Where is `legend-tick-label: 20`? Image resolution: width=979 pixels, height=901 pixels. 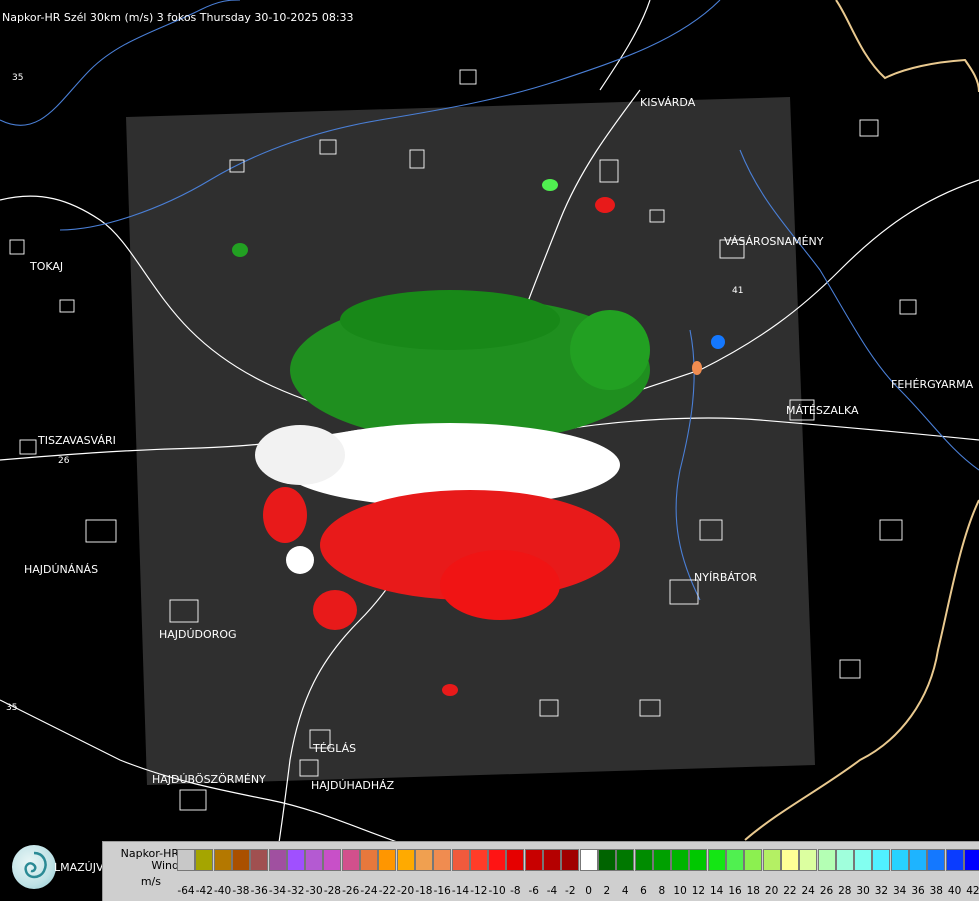
legend-tick-label: 20 is located at coordinates (771, 891).